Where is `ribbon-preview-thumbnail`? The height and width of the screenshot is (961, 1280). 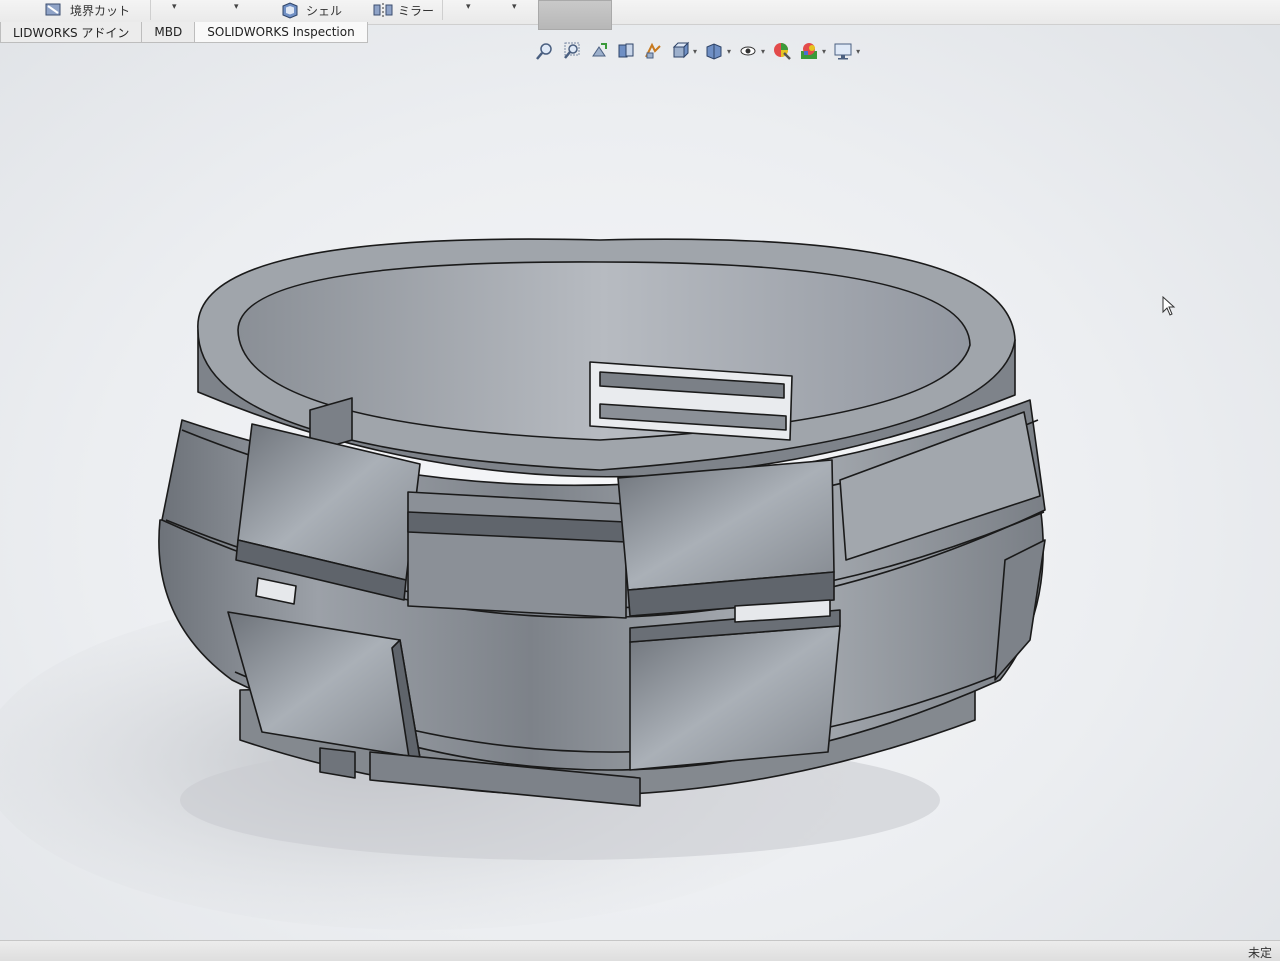
ribbon-preview-thumbnail is located at coordinates (575, 15).